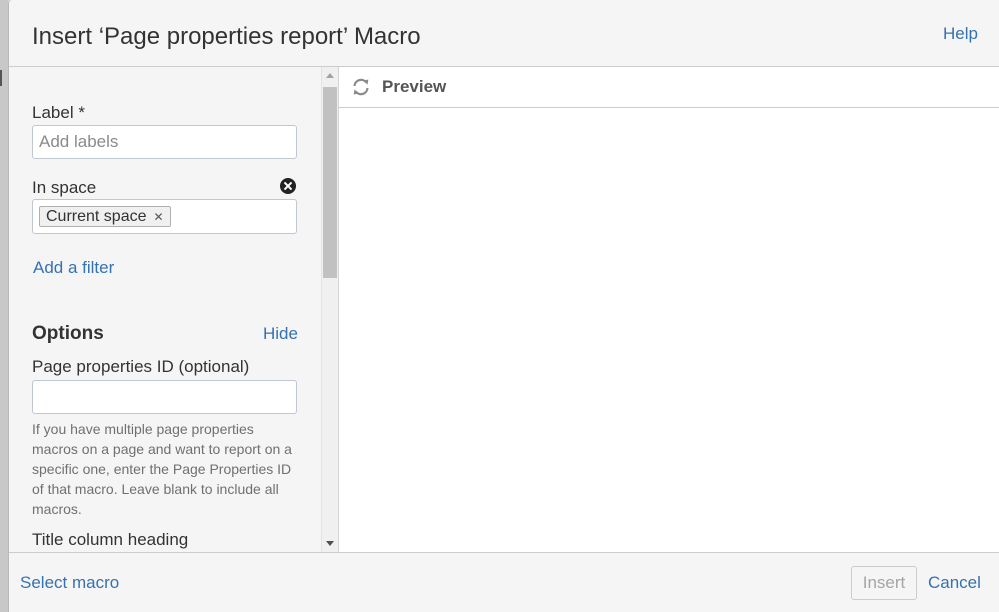 Image resolution: width=999 pixels, height=612 pixels. Describe the element at coordinates (164, 142) in the screenshot. I see `labels-input` at that location.